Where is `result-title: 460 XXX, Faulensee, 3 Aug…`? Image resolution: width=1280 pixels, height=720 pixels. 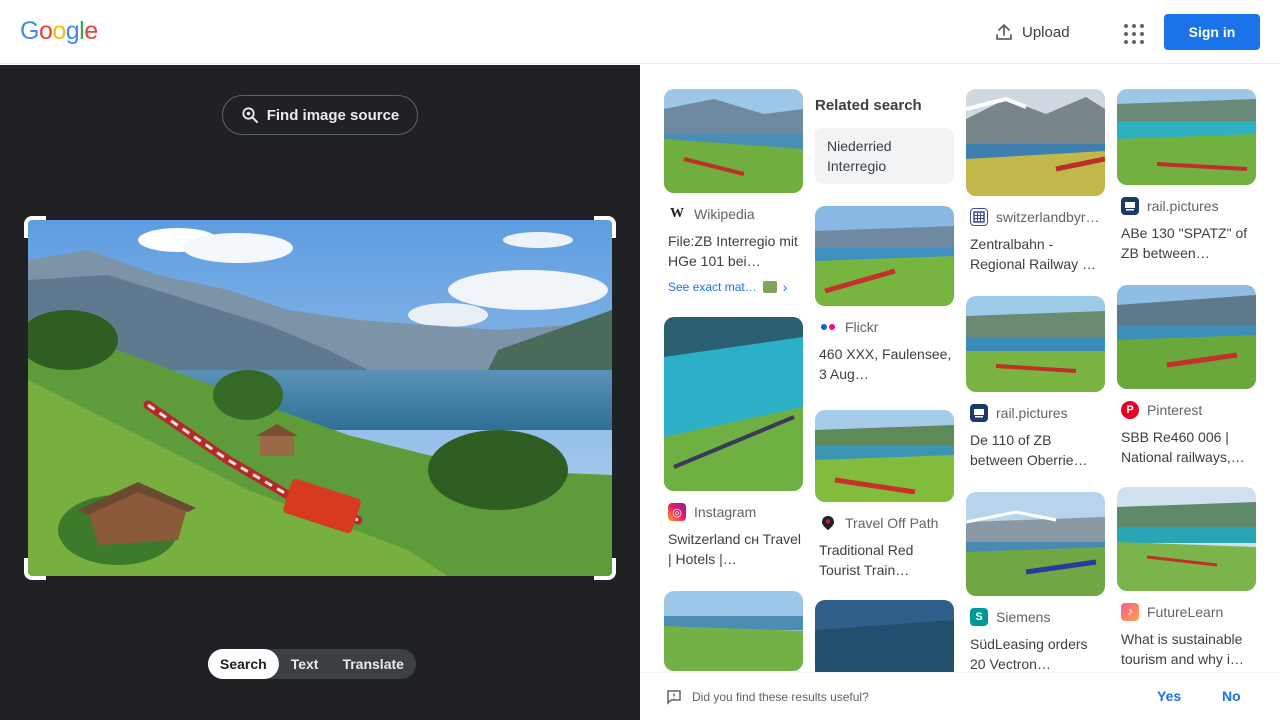
result-title: 460 XXX, Faulensee, 3 Aug… is located at coordinates (884, 364).